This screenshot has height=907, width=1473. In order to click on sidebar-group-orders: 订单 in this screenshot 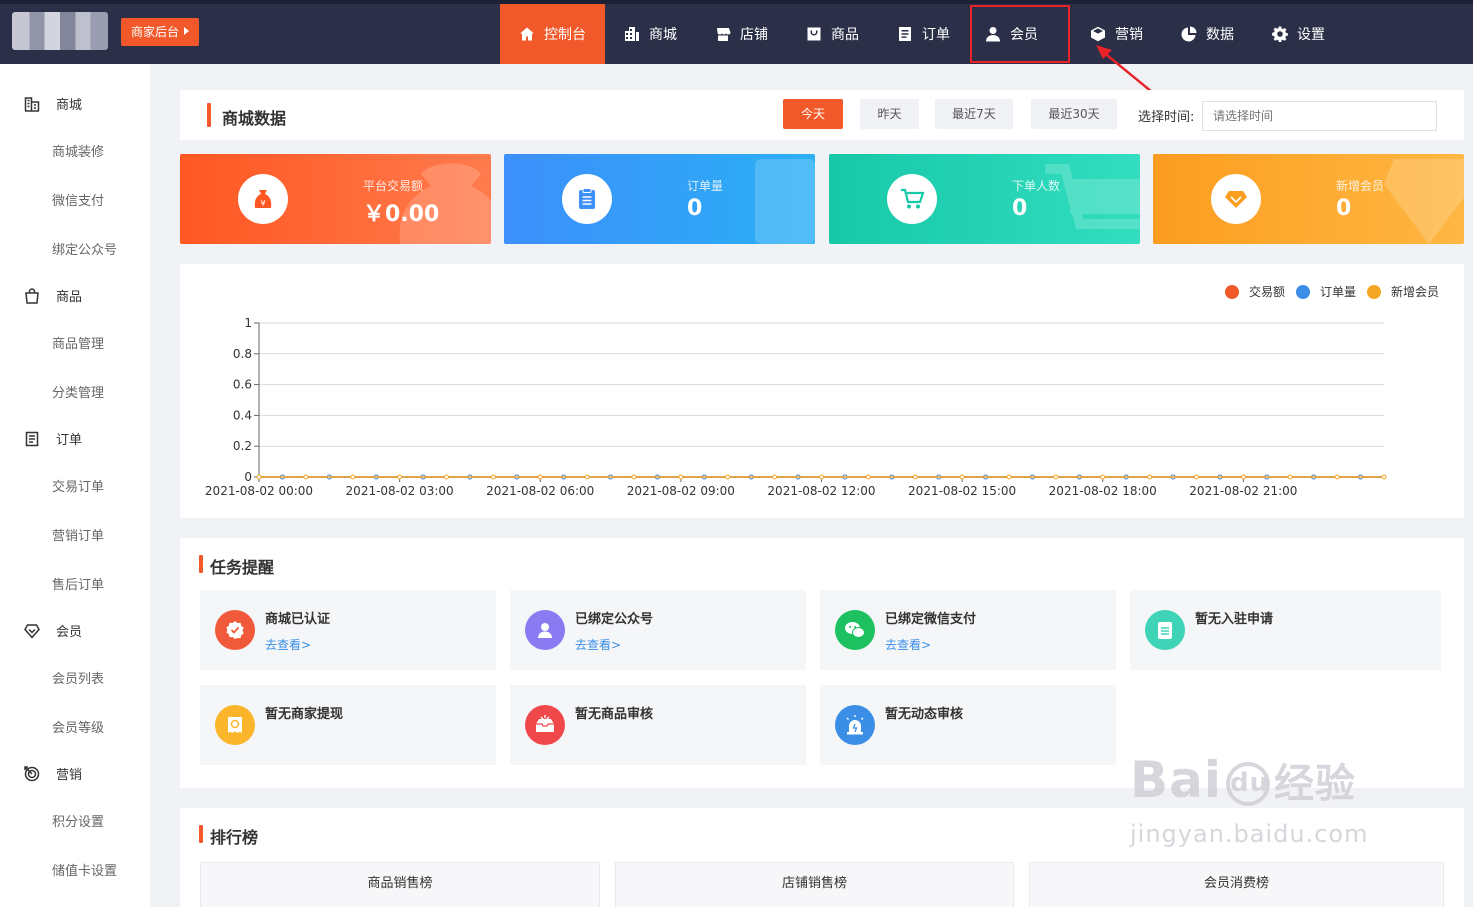, I will do `click(53, 438)`.